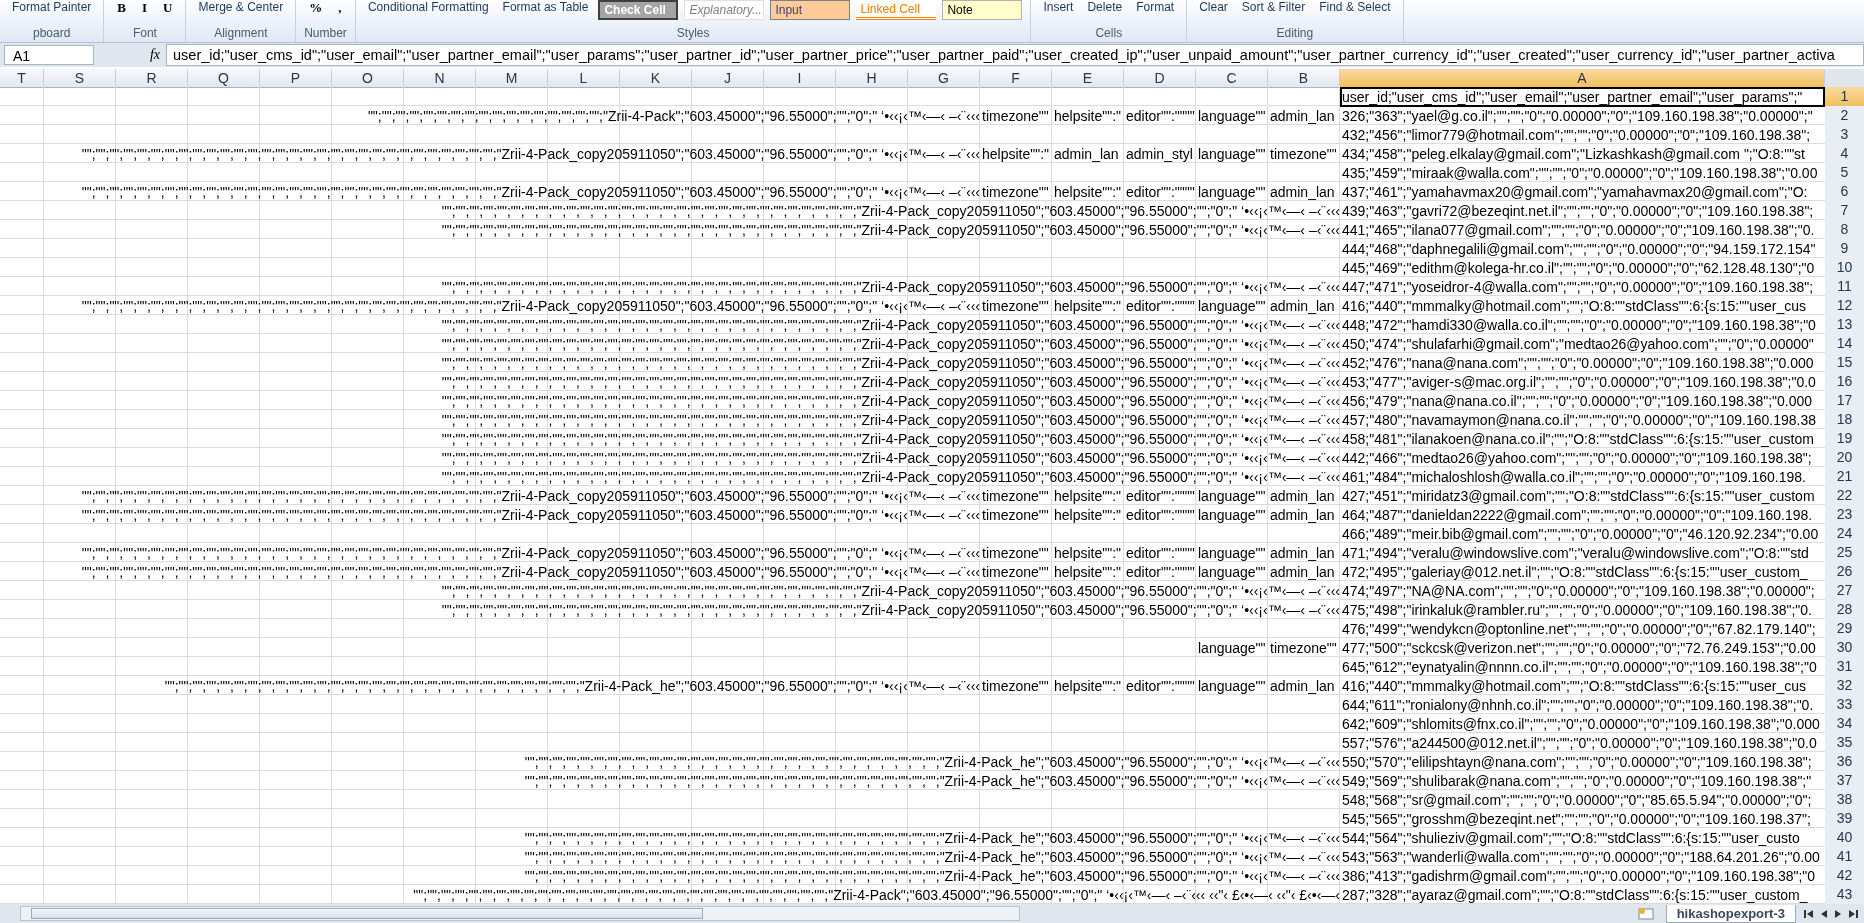 This screenshot has width=1864, height=923. Describe the element at coordinates (810, 10) in the screenshot. I see `cell-style-button: Input` at that location.